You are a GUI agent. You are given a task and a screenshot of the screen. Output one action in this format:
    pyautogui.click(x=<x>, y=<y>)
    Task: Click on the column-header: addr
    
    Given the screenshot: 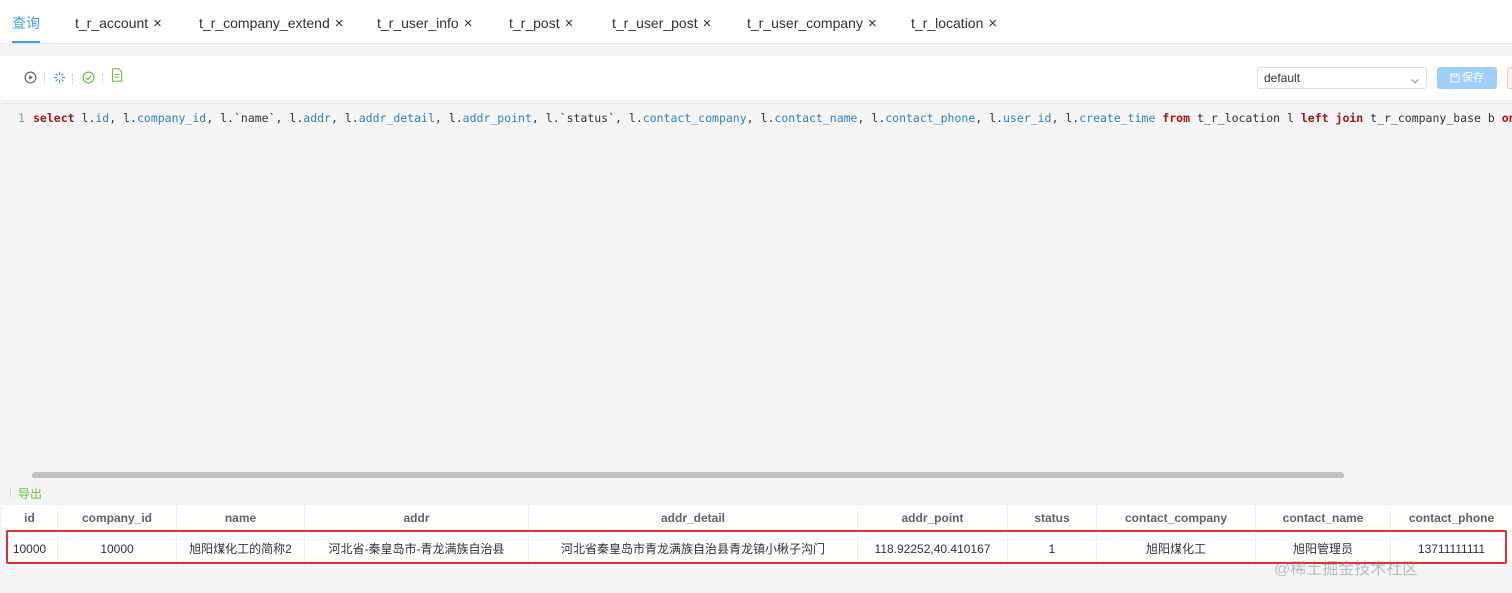 What is the action you would take?
    pyautogui.click(x=417, y=518)
    